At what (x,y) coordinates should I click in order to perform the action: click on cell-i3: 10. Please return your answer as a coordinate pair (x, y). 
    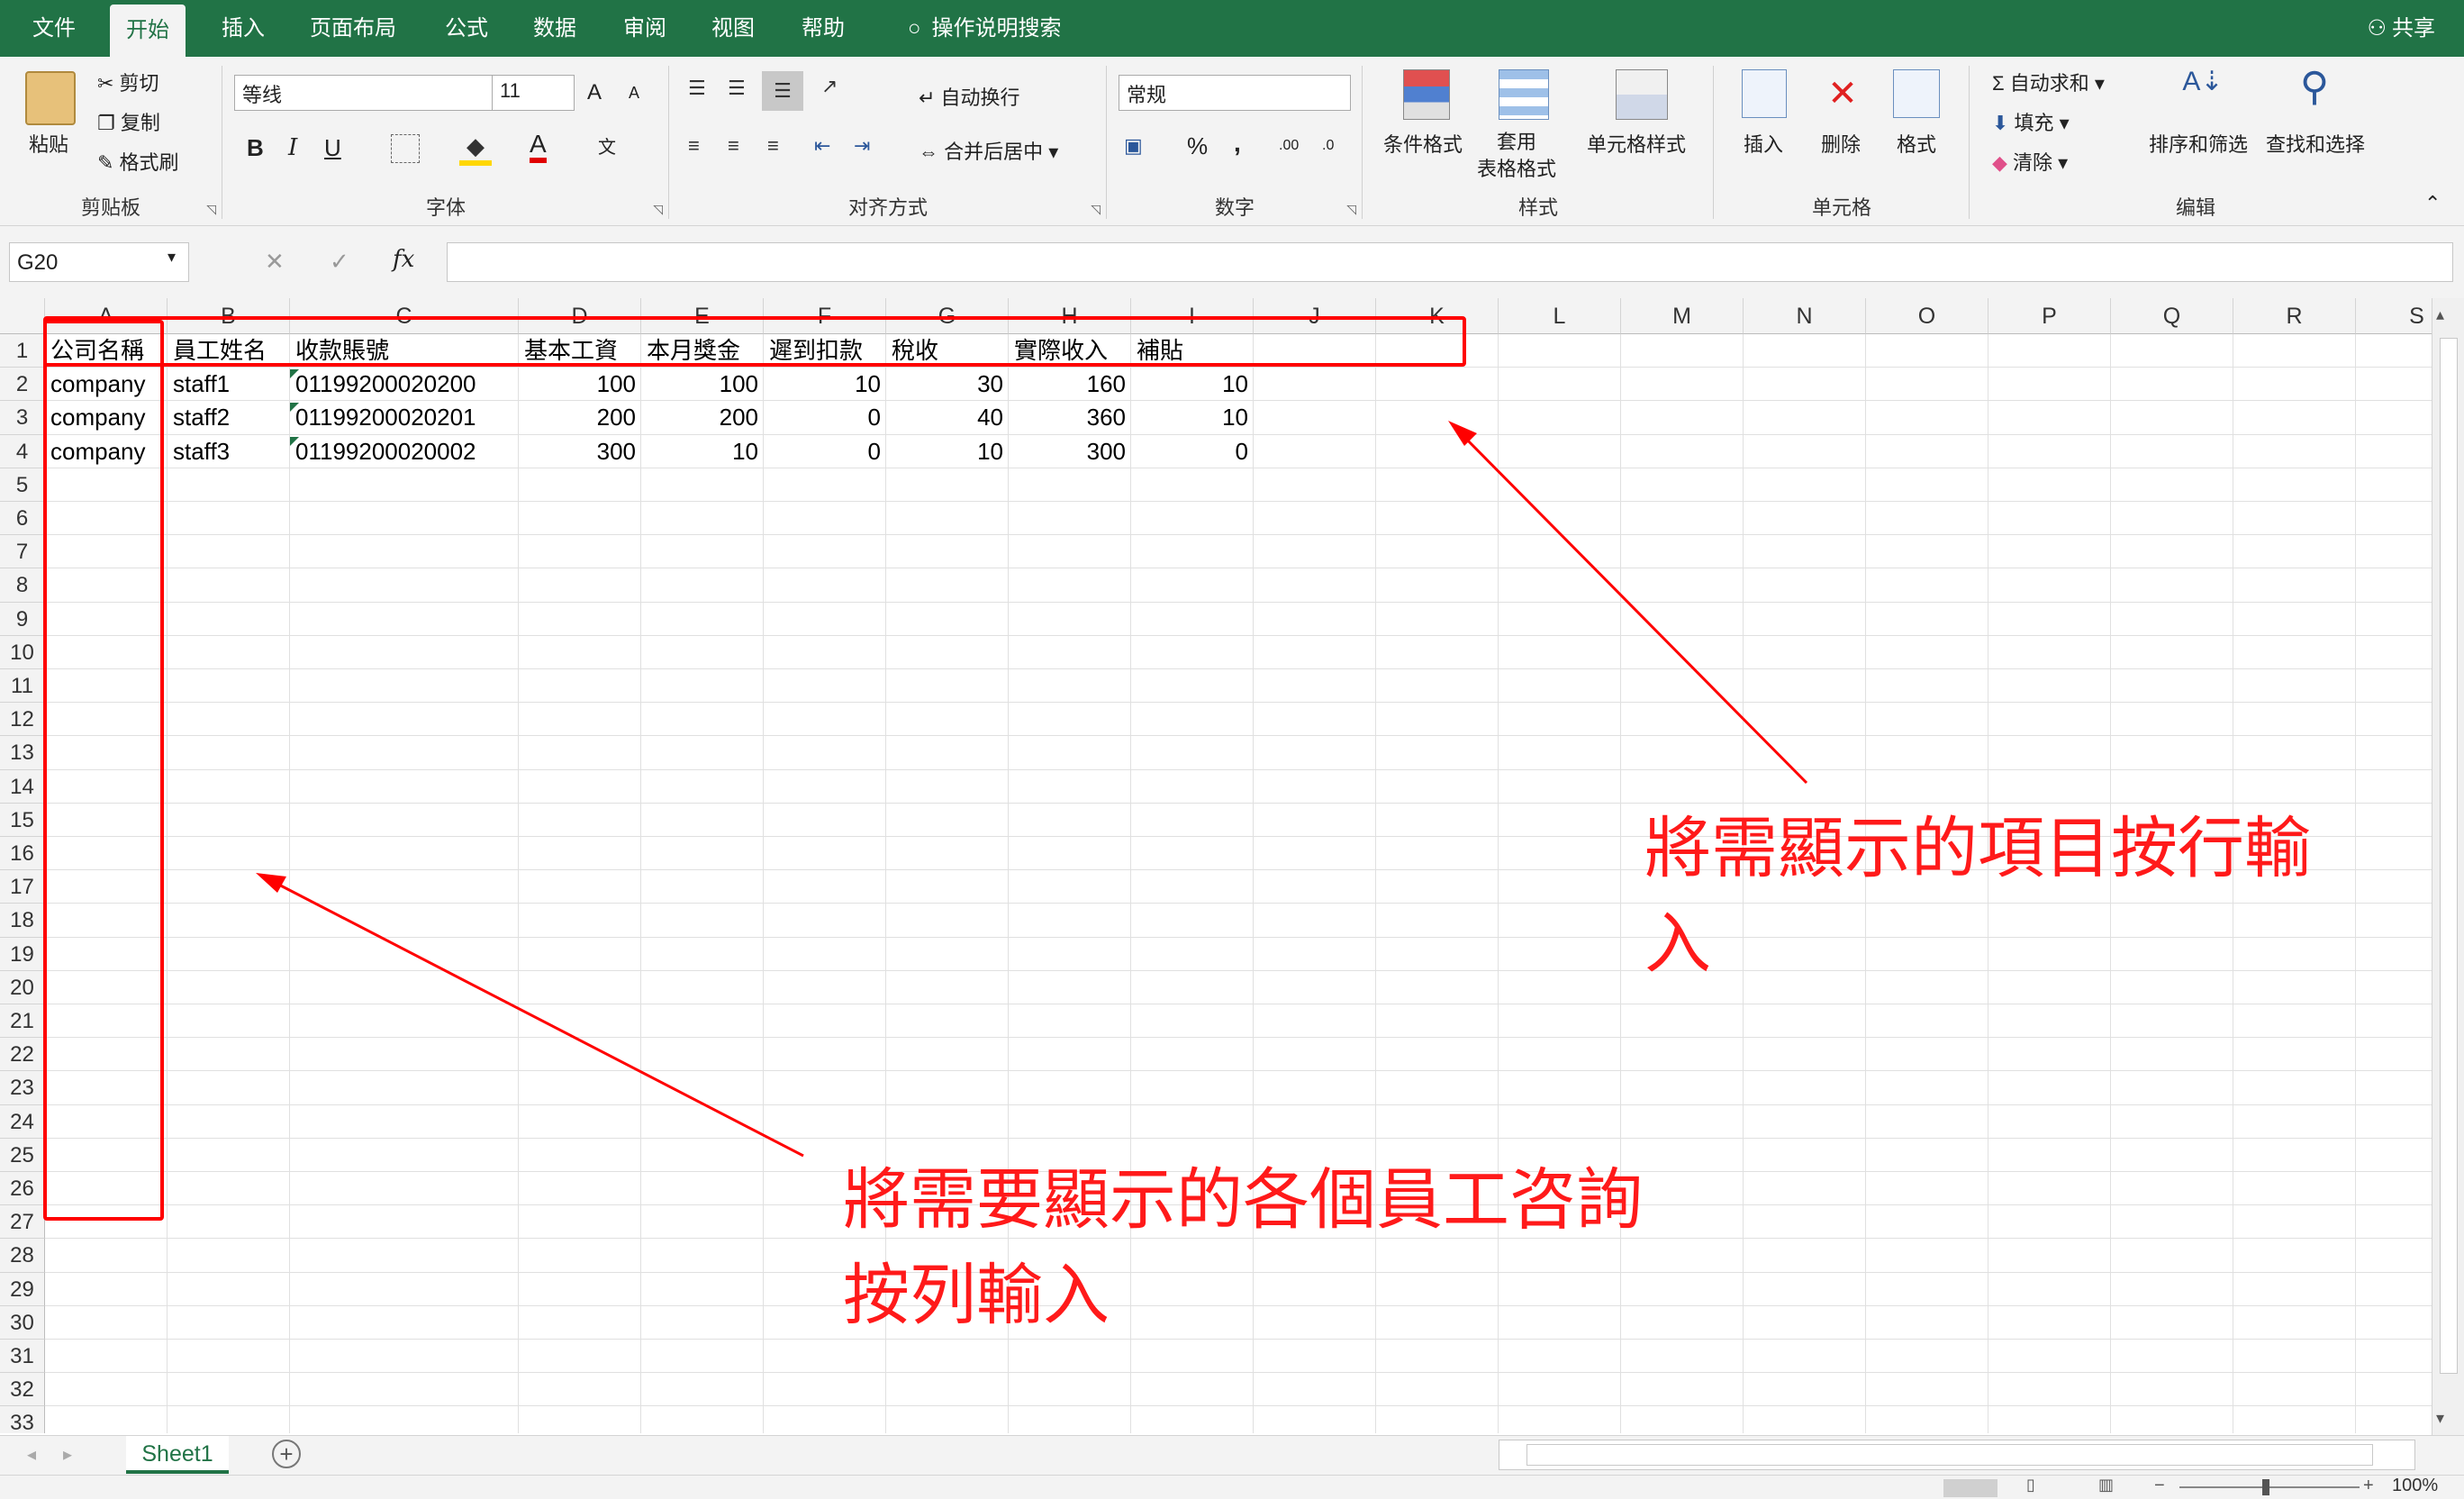
    Looking at the image, I should click on (1192, 417).